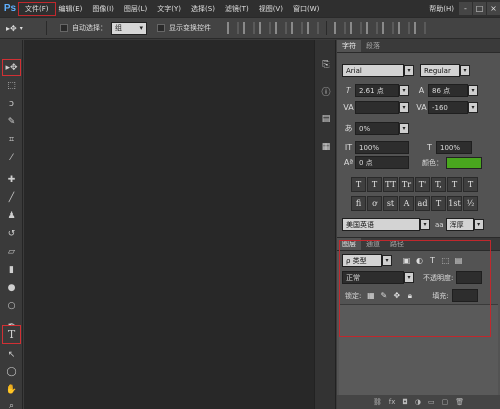 Image resolution: width=500 pixels, height=409 pixels. What do you see at coordinates (281, 28) in the screenshot?
I see `align-left-icon` at bounding box center [281, 28].